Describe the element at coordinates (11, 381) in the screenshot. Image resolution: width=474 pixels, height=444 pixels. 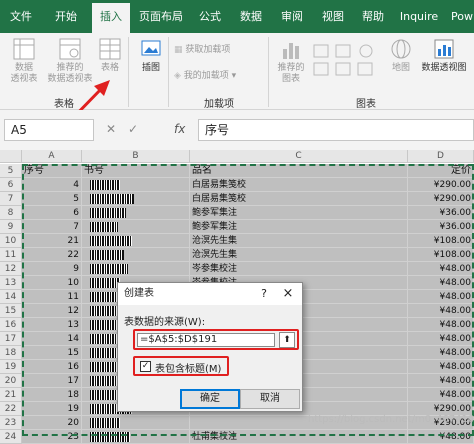
I see `row-header: 20` at that location.